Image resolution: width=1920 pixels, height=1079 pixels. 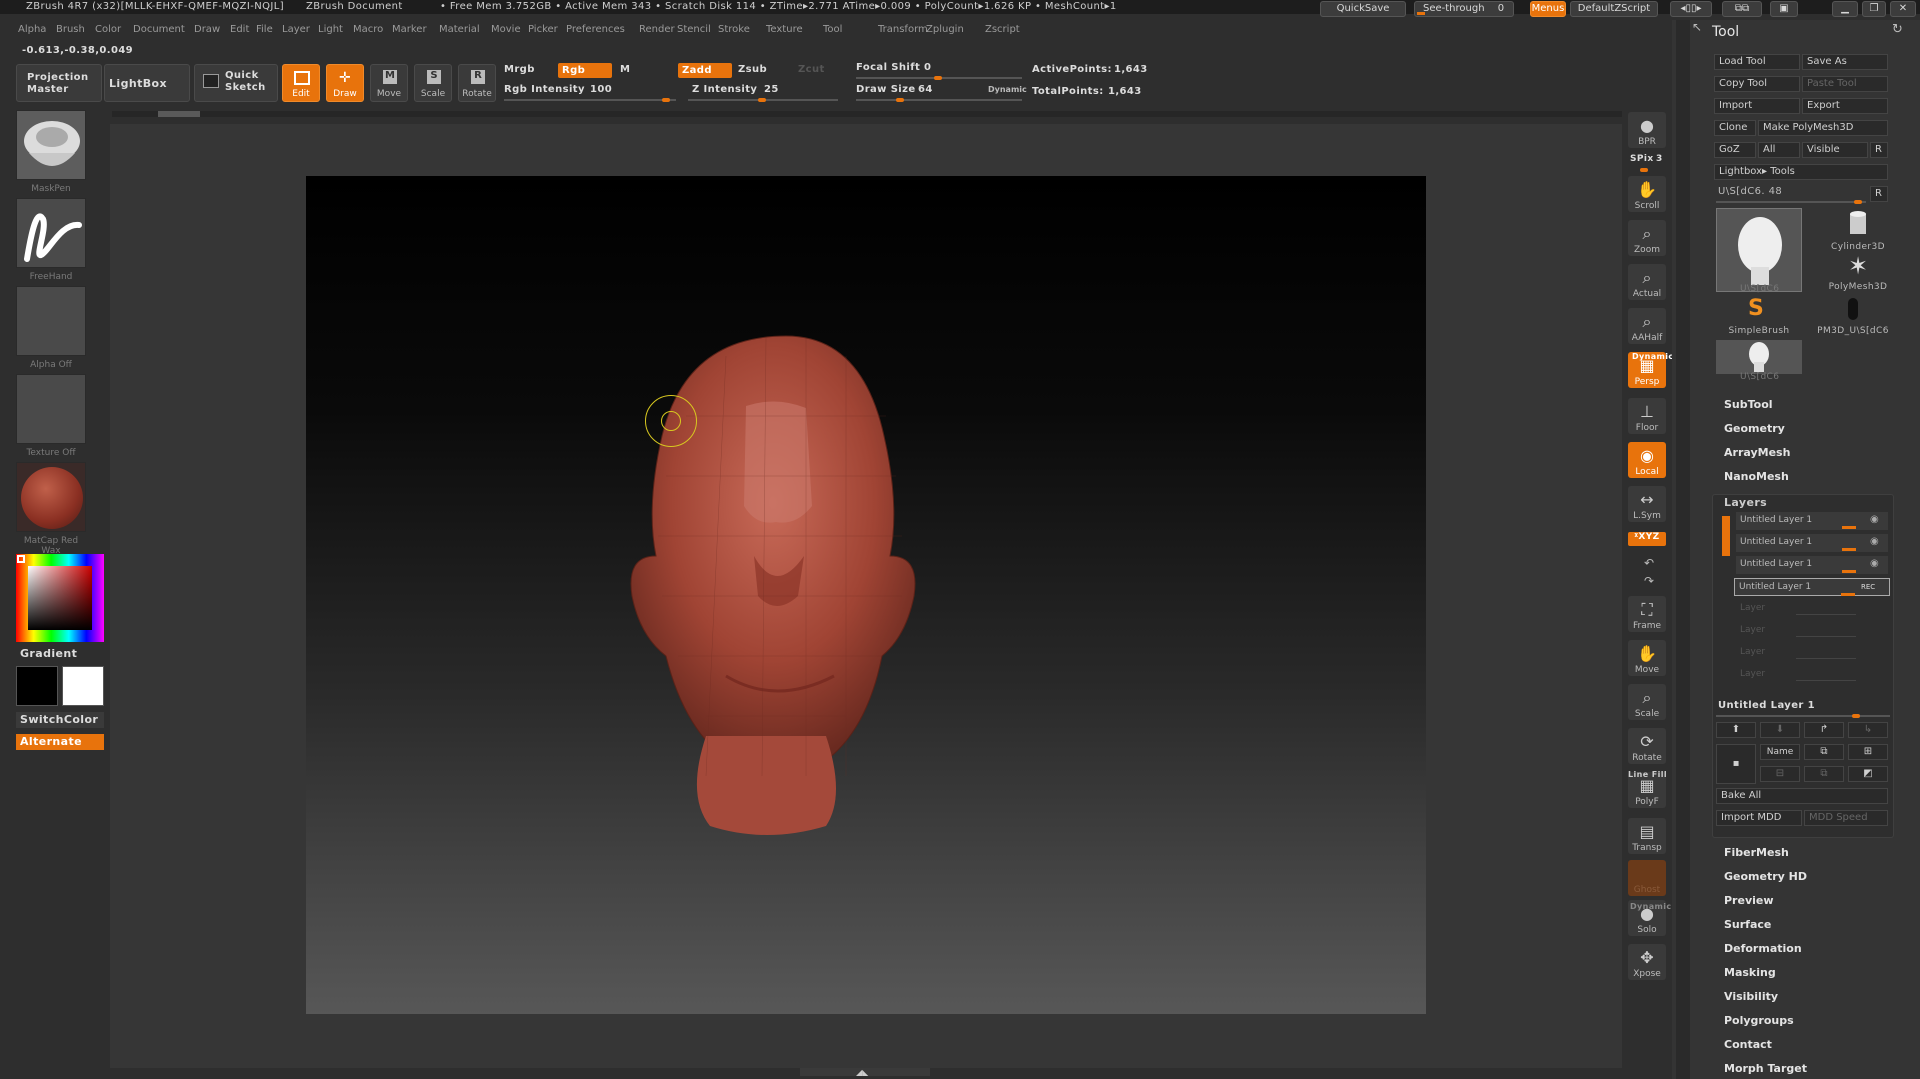 What do you see at coordinates (147, 83) in the screenshot?
I see `lightbox-button: LightBox` at bounding box center [147, 83].